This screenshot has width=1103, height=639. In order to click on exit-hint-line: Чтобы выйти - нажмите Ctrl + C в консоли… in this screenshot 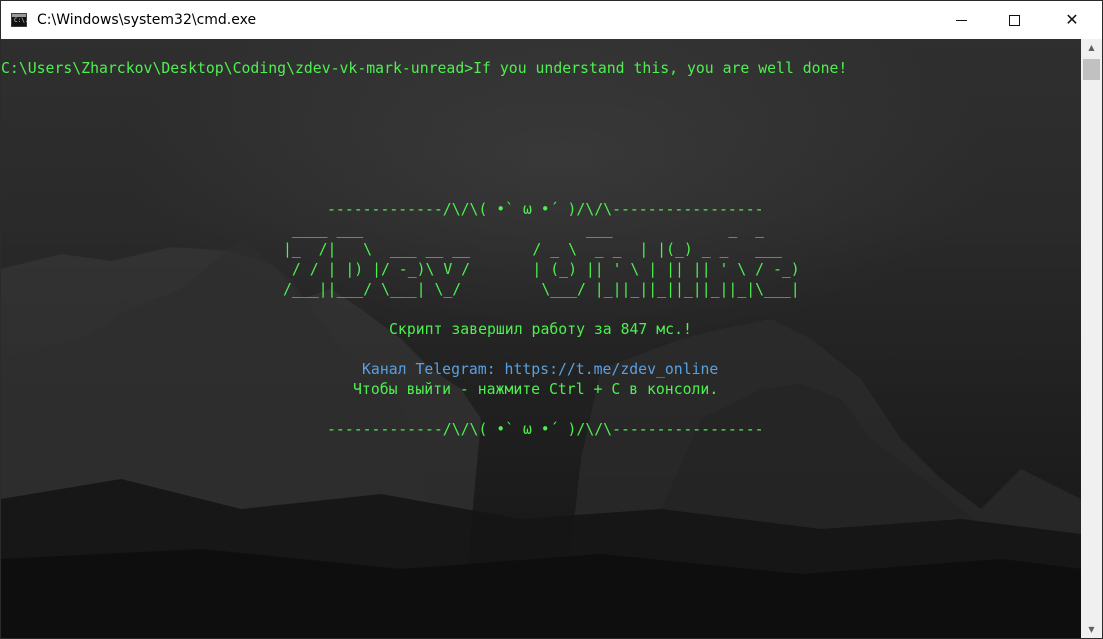, I will do `click(536, 389)`.